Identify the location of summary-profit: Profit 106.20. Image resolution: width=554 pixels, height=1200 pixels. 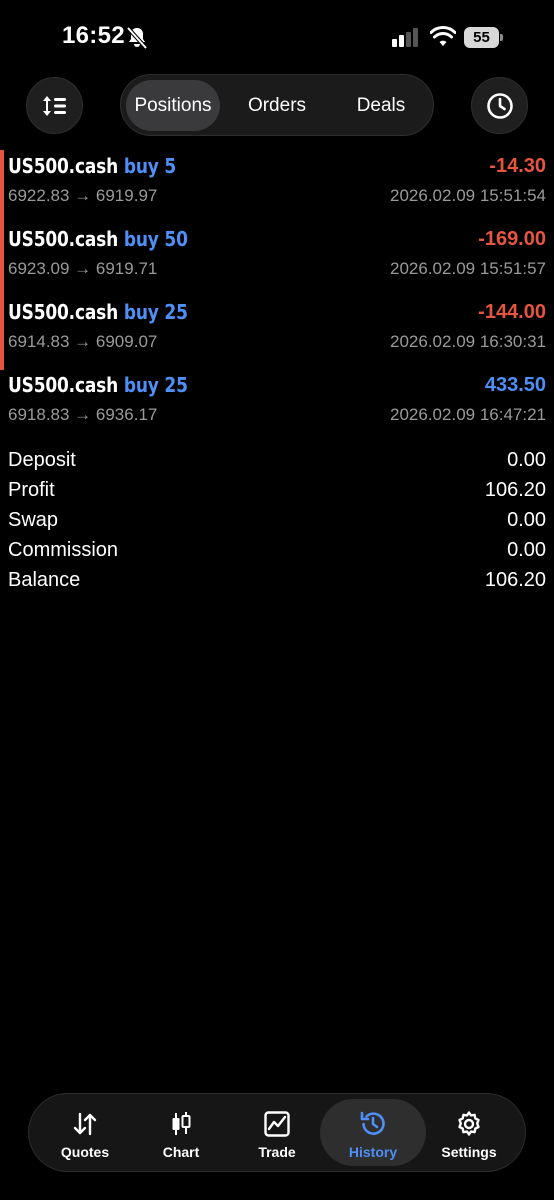
(277, 494).